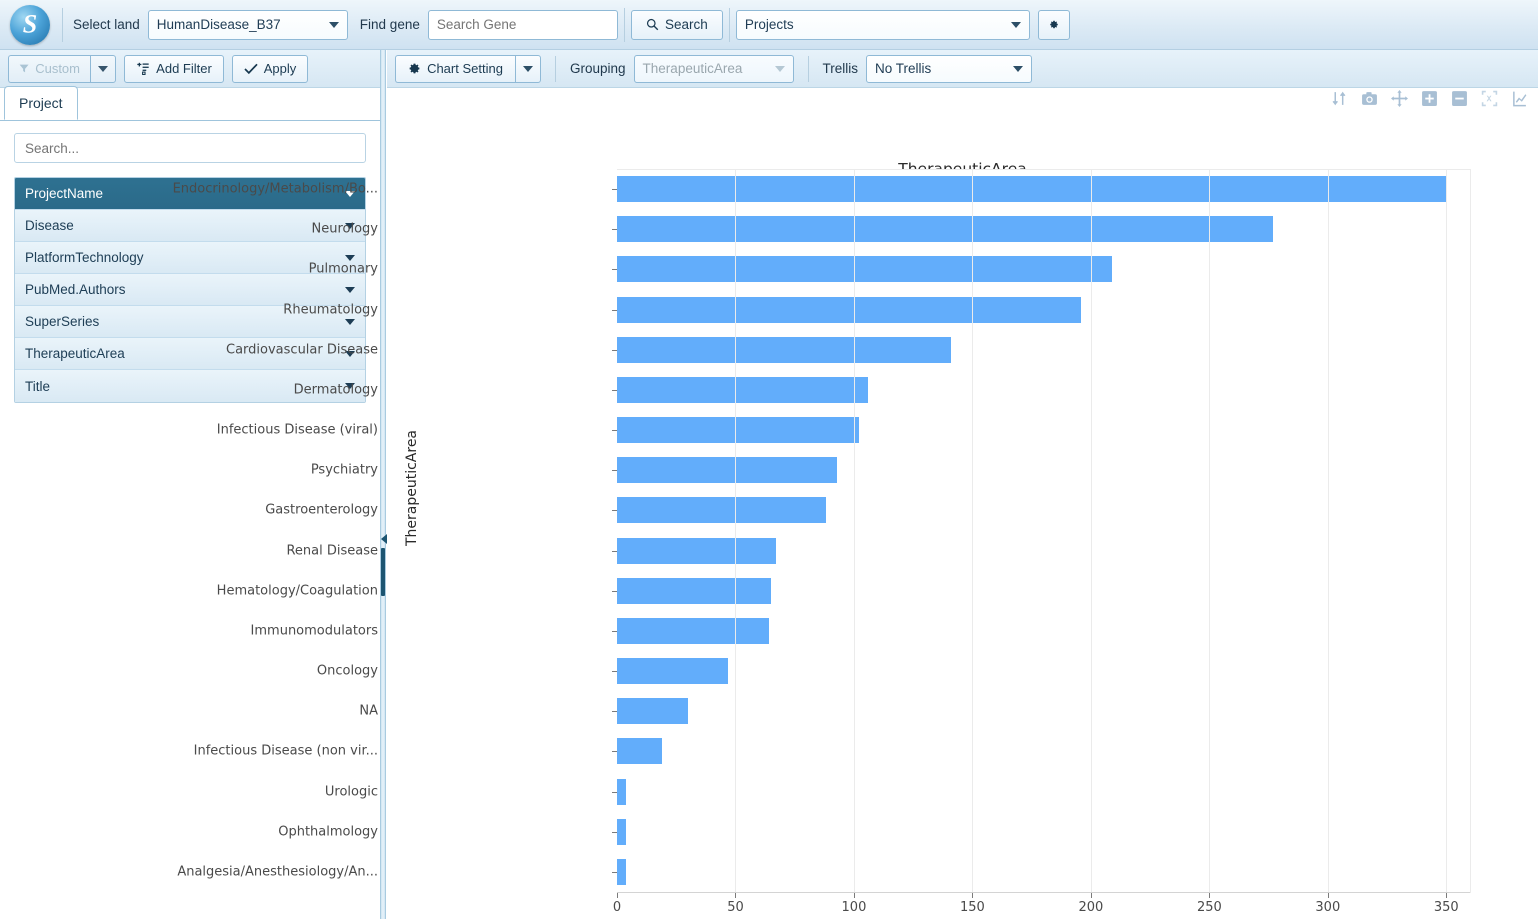  What do you see at coordinates (184, 68) in the screenshot?
I see `add-filter-label: Add Filter` at bounding box center [184, 68].